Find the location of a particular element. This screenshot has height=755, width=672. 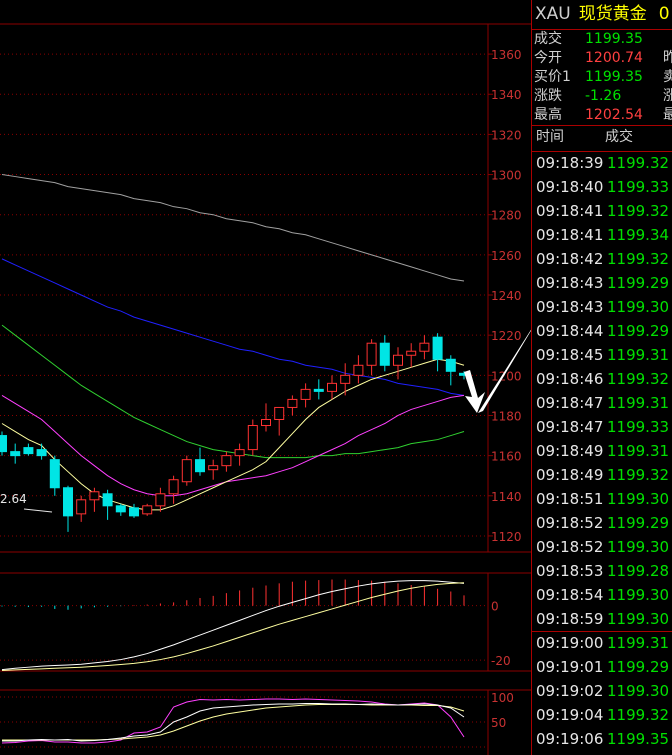

price-axis-label: 1280 is located at coordinates (506, 216).